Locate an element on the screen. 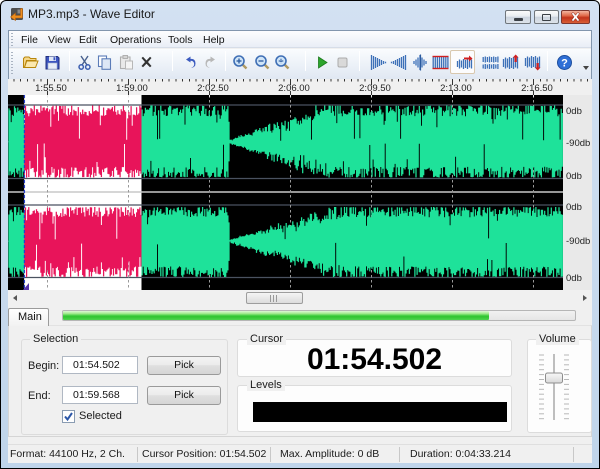  svg-text: 1:55.50 is located at coordinates (51, 88).